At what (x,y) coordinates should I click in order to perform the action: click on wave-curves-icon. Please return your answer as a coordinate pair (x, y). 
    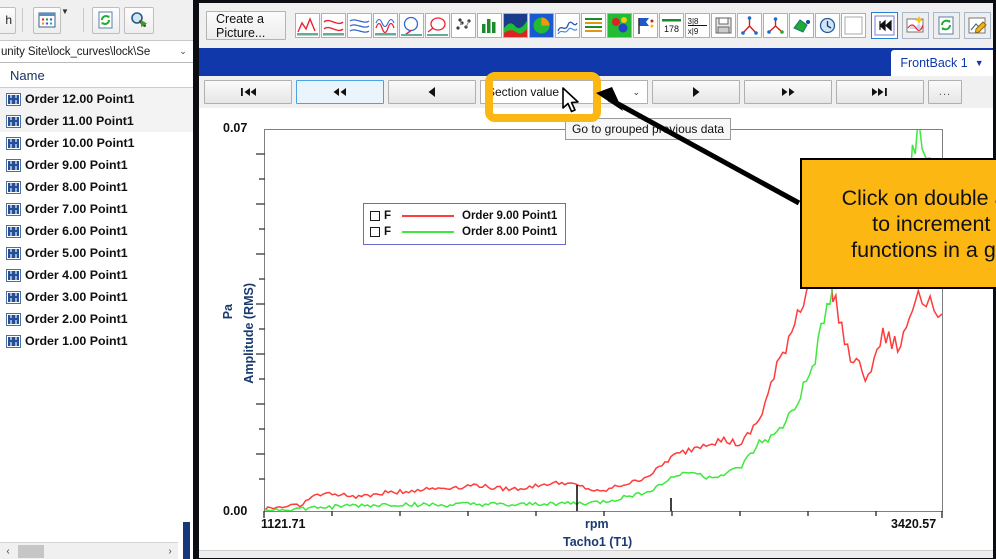
    Looking at the image, I should click on (385, 25).